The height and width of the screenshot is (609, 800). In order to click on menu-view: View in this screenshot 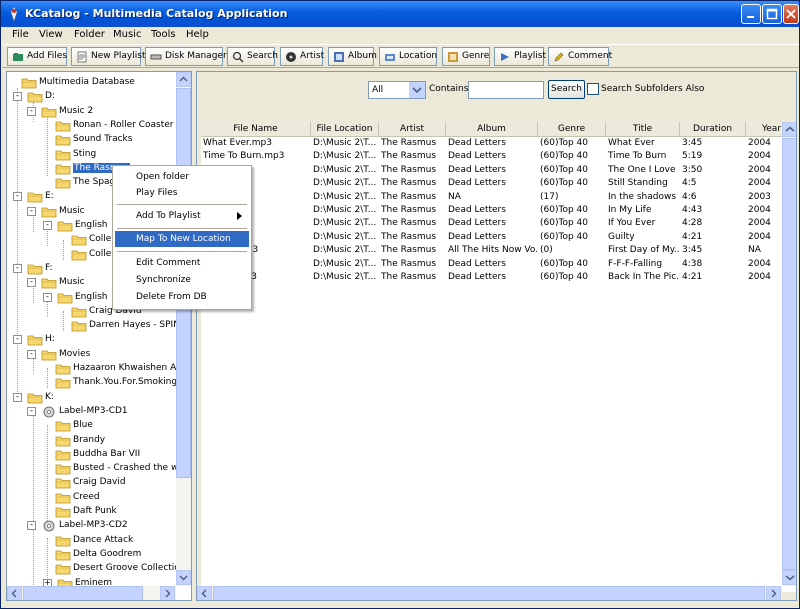, I will do `click(51, 34)`.